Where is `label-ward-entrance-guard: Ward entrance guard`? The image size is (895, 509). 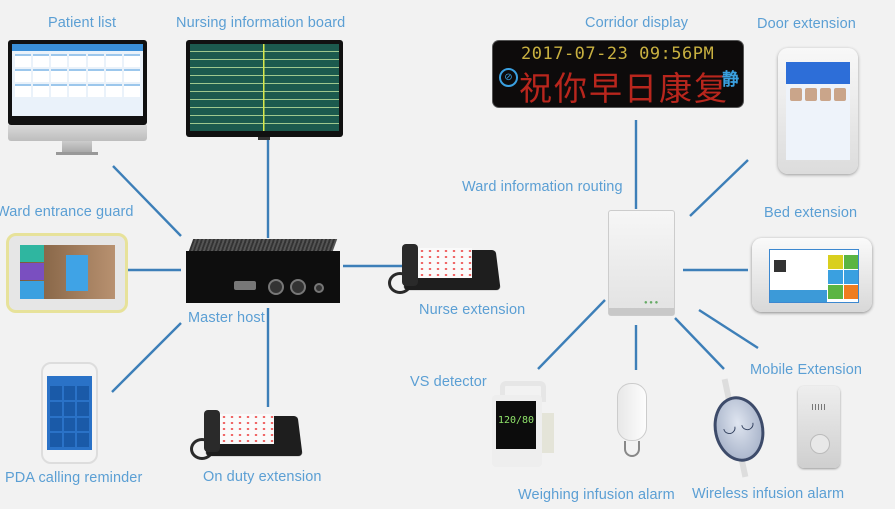 label-ward-entrance-guard: Ward entrance guard is located at coordinates (67, 212).